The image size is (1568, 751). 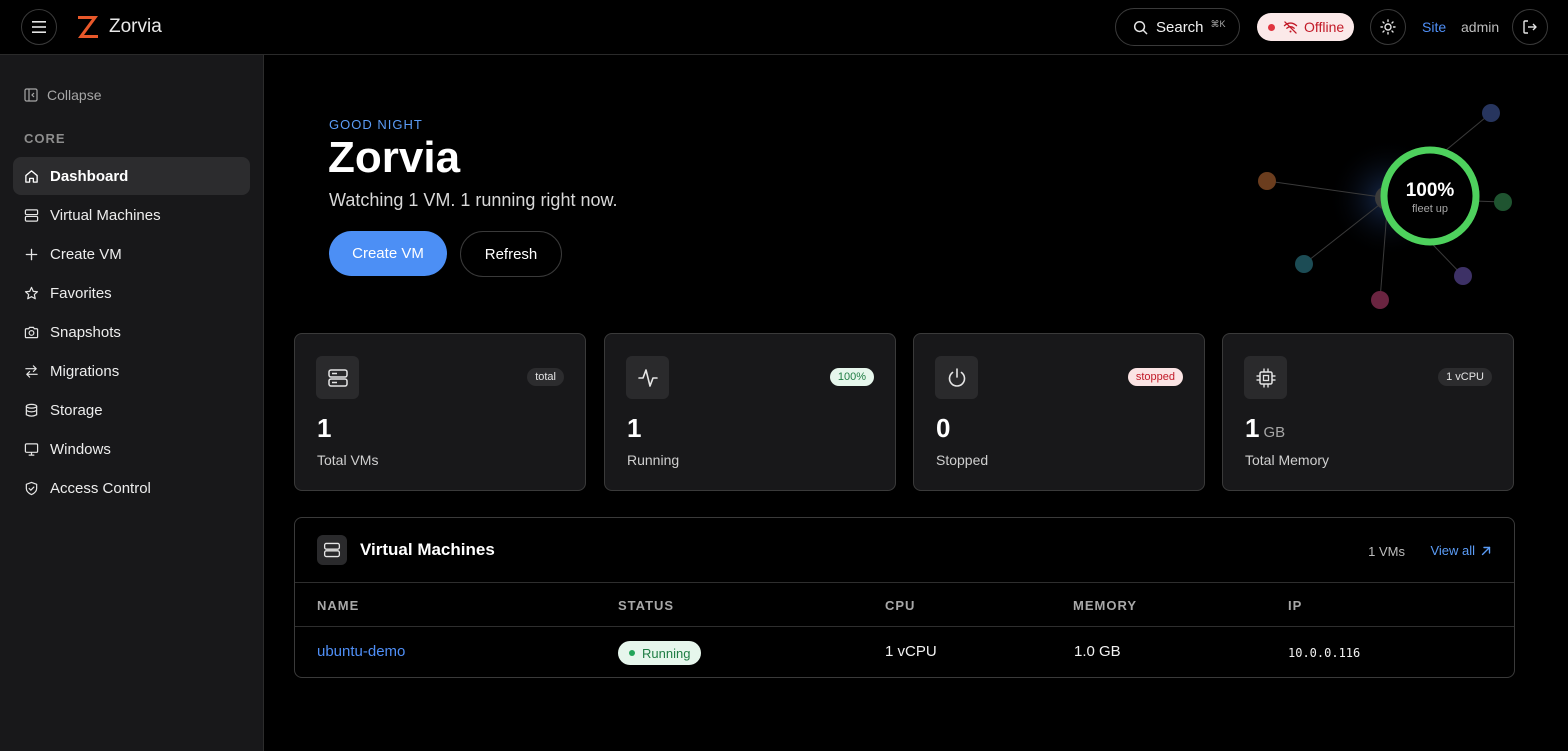 I want to click on activity-icon, so click(x=647, y=377).